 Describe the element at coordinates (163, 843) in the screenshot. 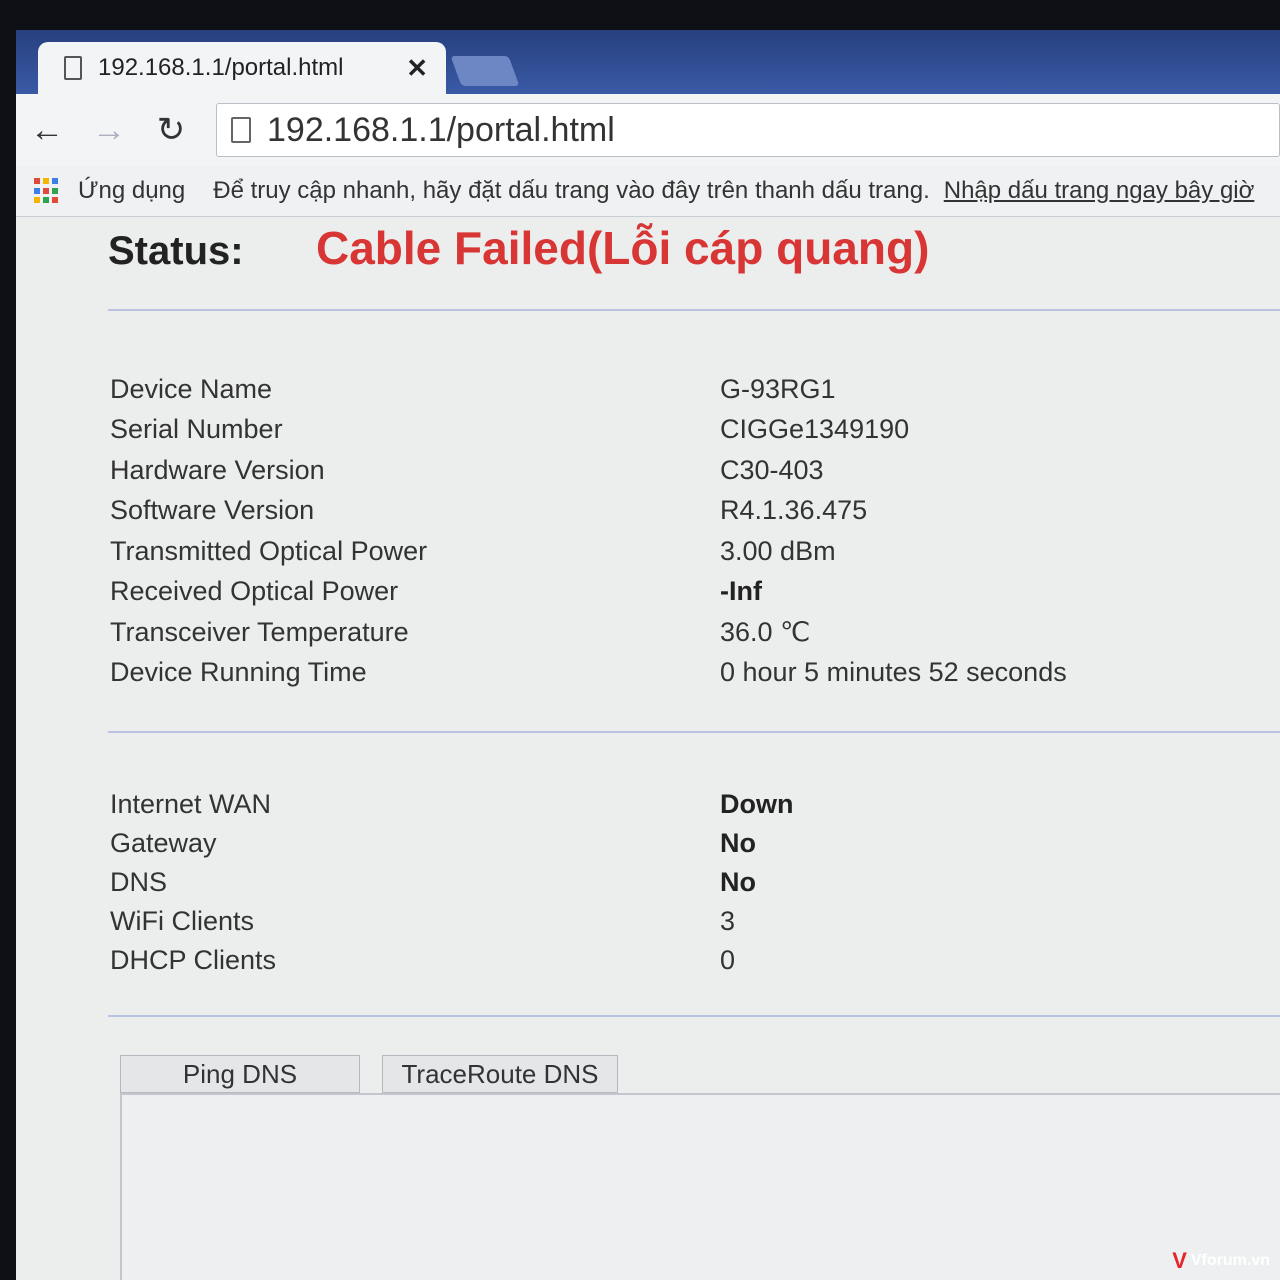

I see `info-key: Gateway` at that location.